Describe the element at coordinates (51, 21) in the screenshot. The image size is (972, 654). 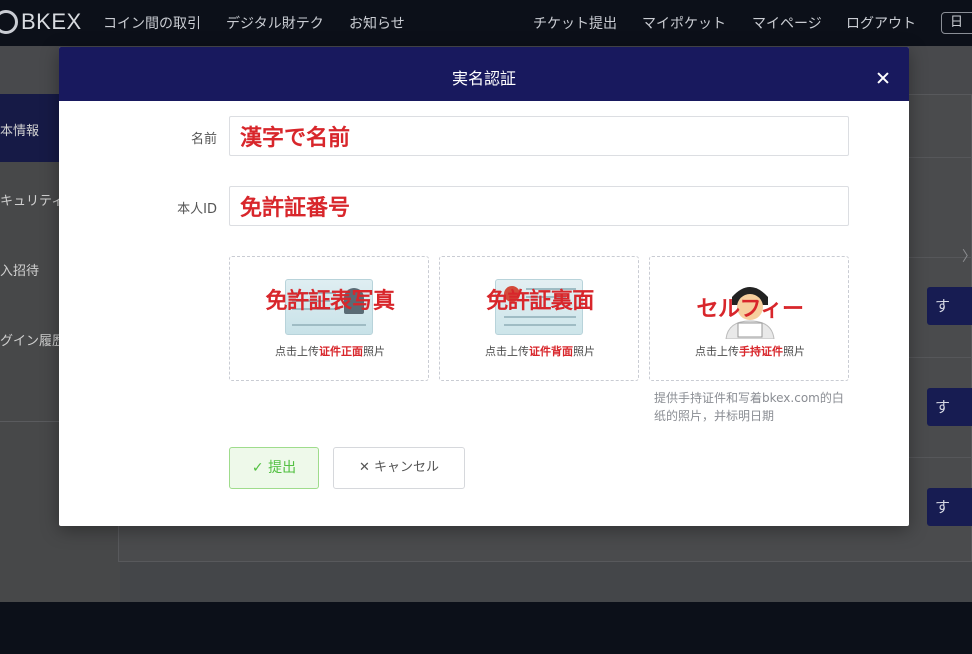
I see `logo-text: BKEX` at that location.